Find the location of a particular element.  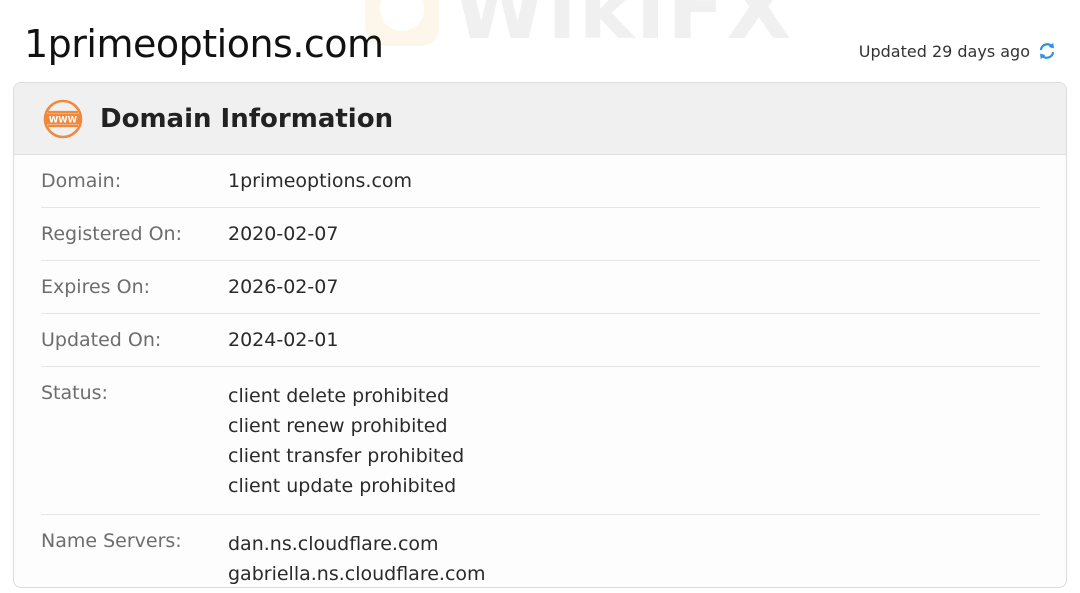

updated-text: Updated 29 days ago is located at coordinates (944, 51).